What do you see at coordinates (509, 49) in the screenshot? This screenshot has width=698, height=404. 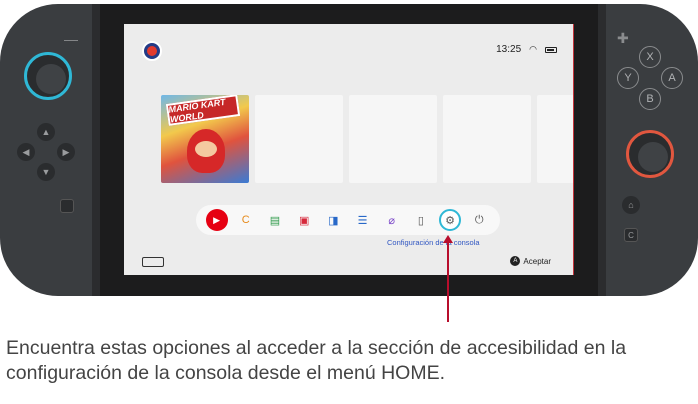 I see `clock: 13:25` at bounding box center [509, 49].